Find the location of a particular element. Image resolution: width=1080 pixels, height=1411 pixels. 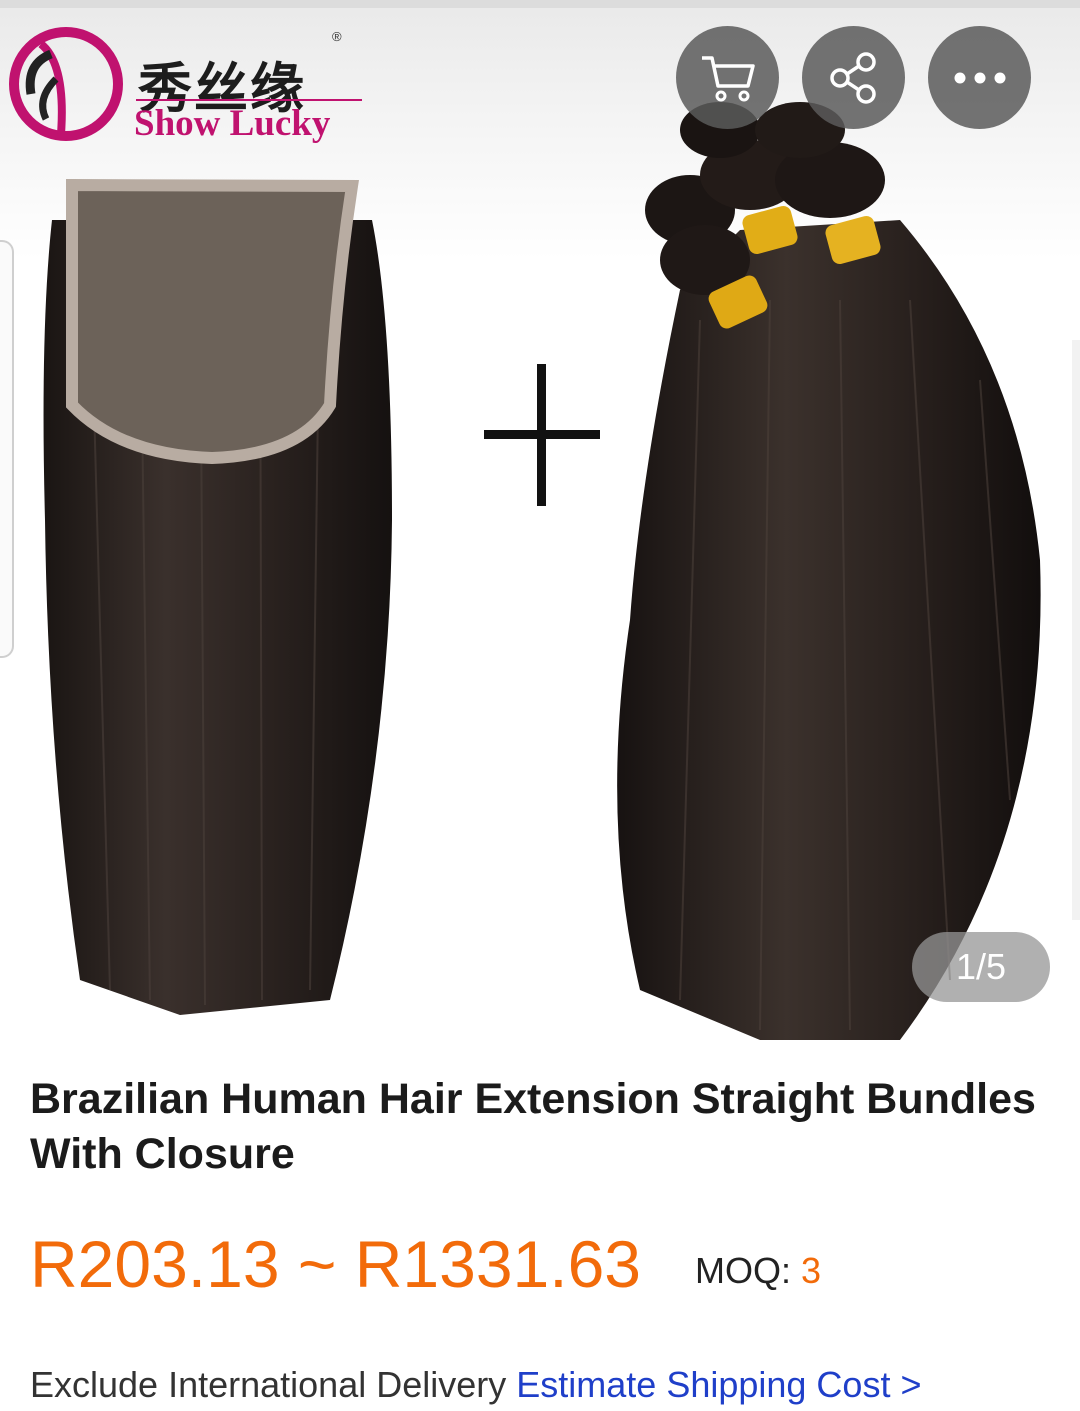

image-counter: 1/5 is located at coordinates (981, 967).